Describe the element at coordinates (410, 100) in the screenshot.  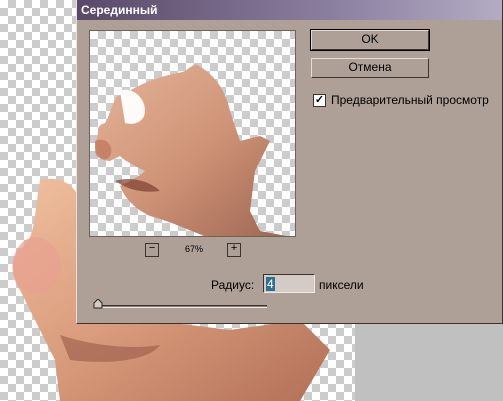
I see `preview-checkbox-label: Предварительный просмотр` at that location.